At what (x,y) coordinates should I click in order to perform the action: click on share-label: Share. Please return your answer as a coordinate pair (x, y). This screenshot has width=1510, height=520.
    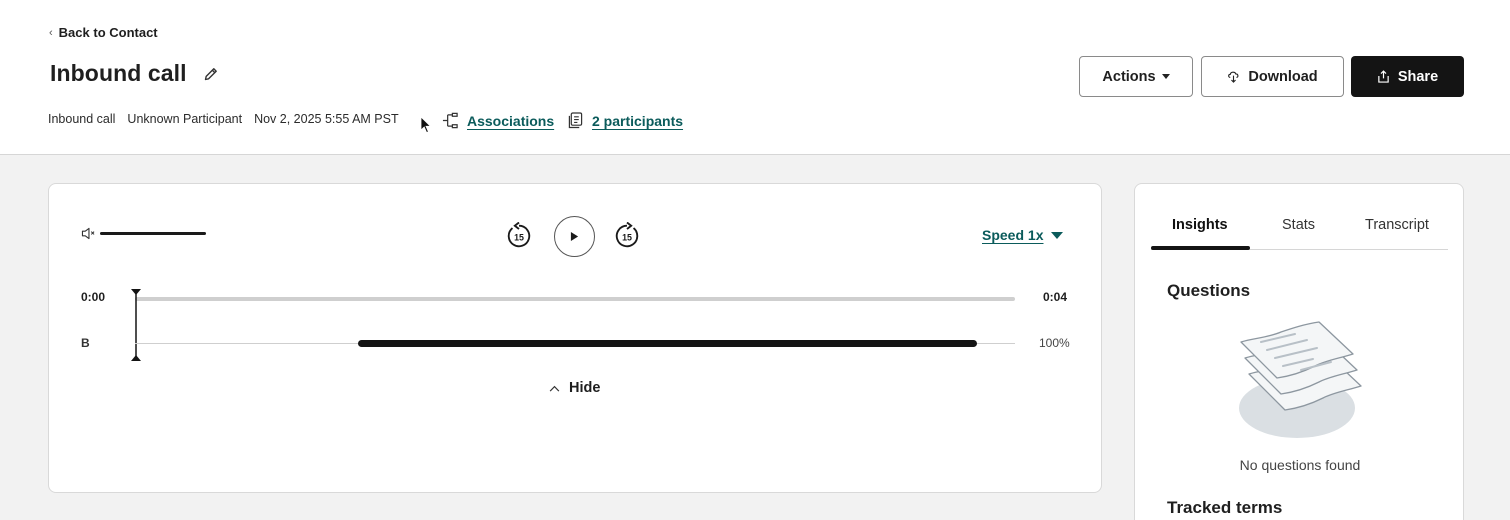
    Looking at the image, I should click on (1418, 76).